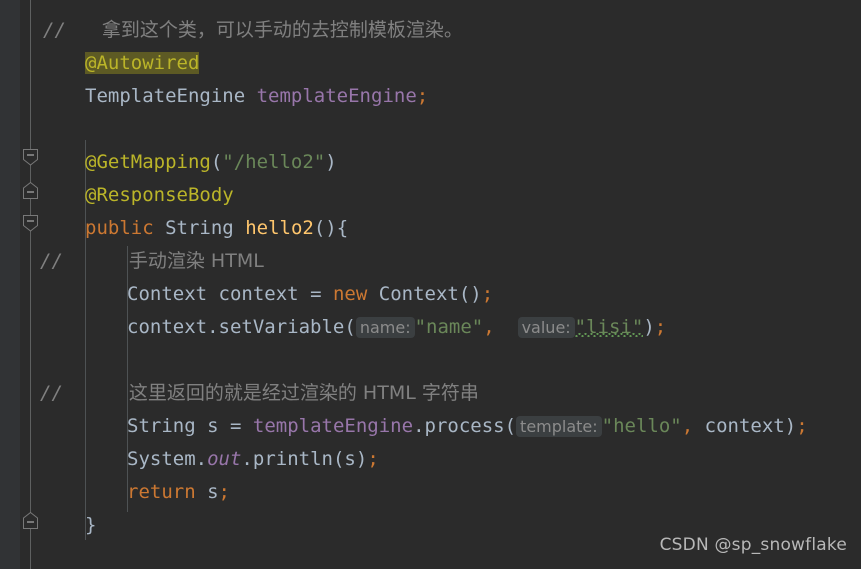 This screenshot has height=569, width=861. Describe the element at coordinates (281, 327) in the screenshot. I see `method-setvariable: setVariable` at that location.